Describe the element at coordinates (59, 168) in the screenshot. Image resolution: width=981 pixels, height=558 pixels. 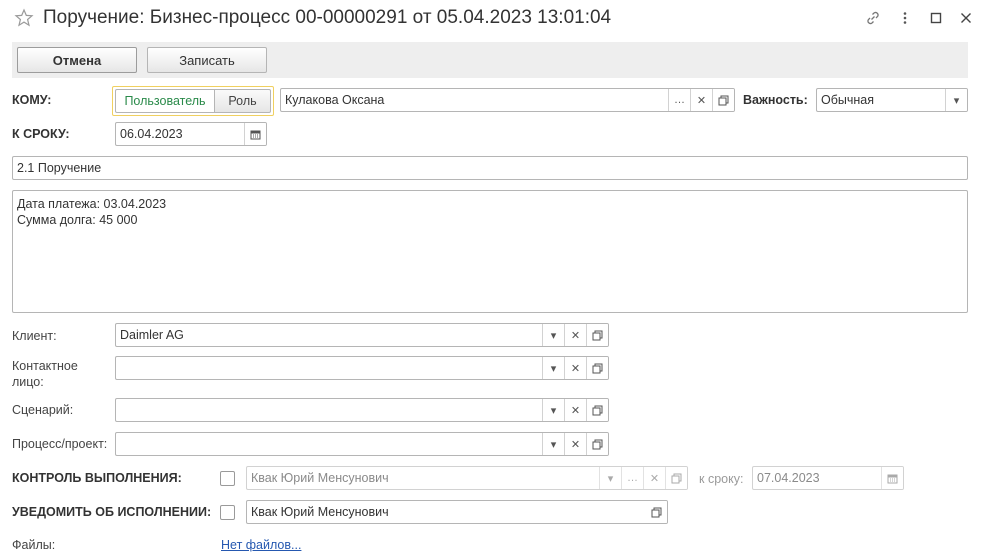
I see `subject-value: 2.1 Поручение` at that location.